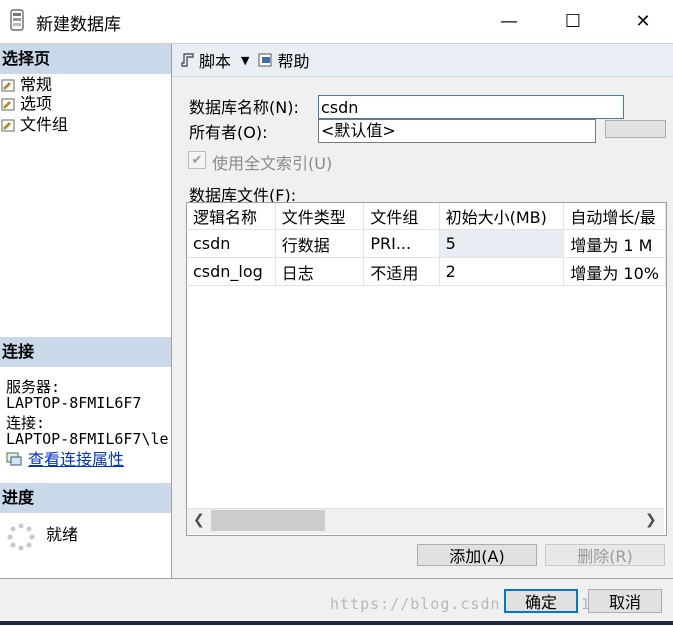 Image resolution: width=673 pixels, height=626 pixels. What do you see at coordinates (320, 243) in the screenshot?
I see `table-cell: 行数据` at bounding box center [320, 243].